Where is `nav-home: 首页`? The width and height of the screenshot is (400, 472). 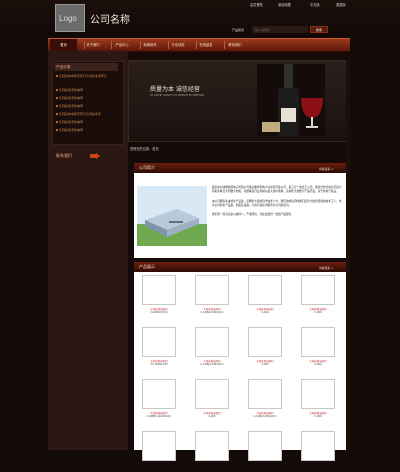
nav-home: 首页 is located at coordinates (63, 45).